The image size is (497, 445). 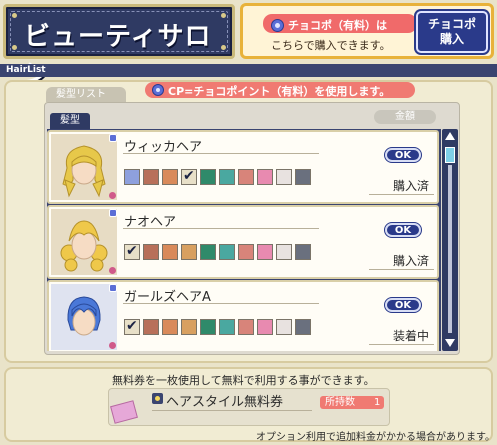 What do you see at coordinates (243, 380) in the screenshot?
I see `free-ticket-info: 無料券を一枚使用して無料で利用する事ができます。` at bounding box center [243, 380].